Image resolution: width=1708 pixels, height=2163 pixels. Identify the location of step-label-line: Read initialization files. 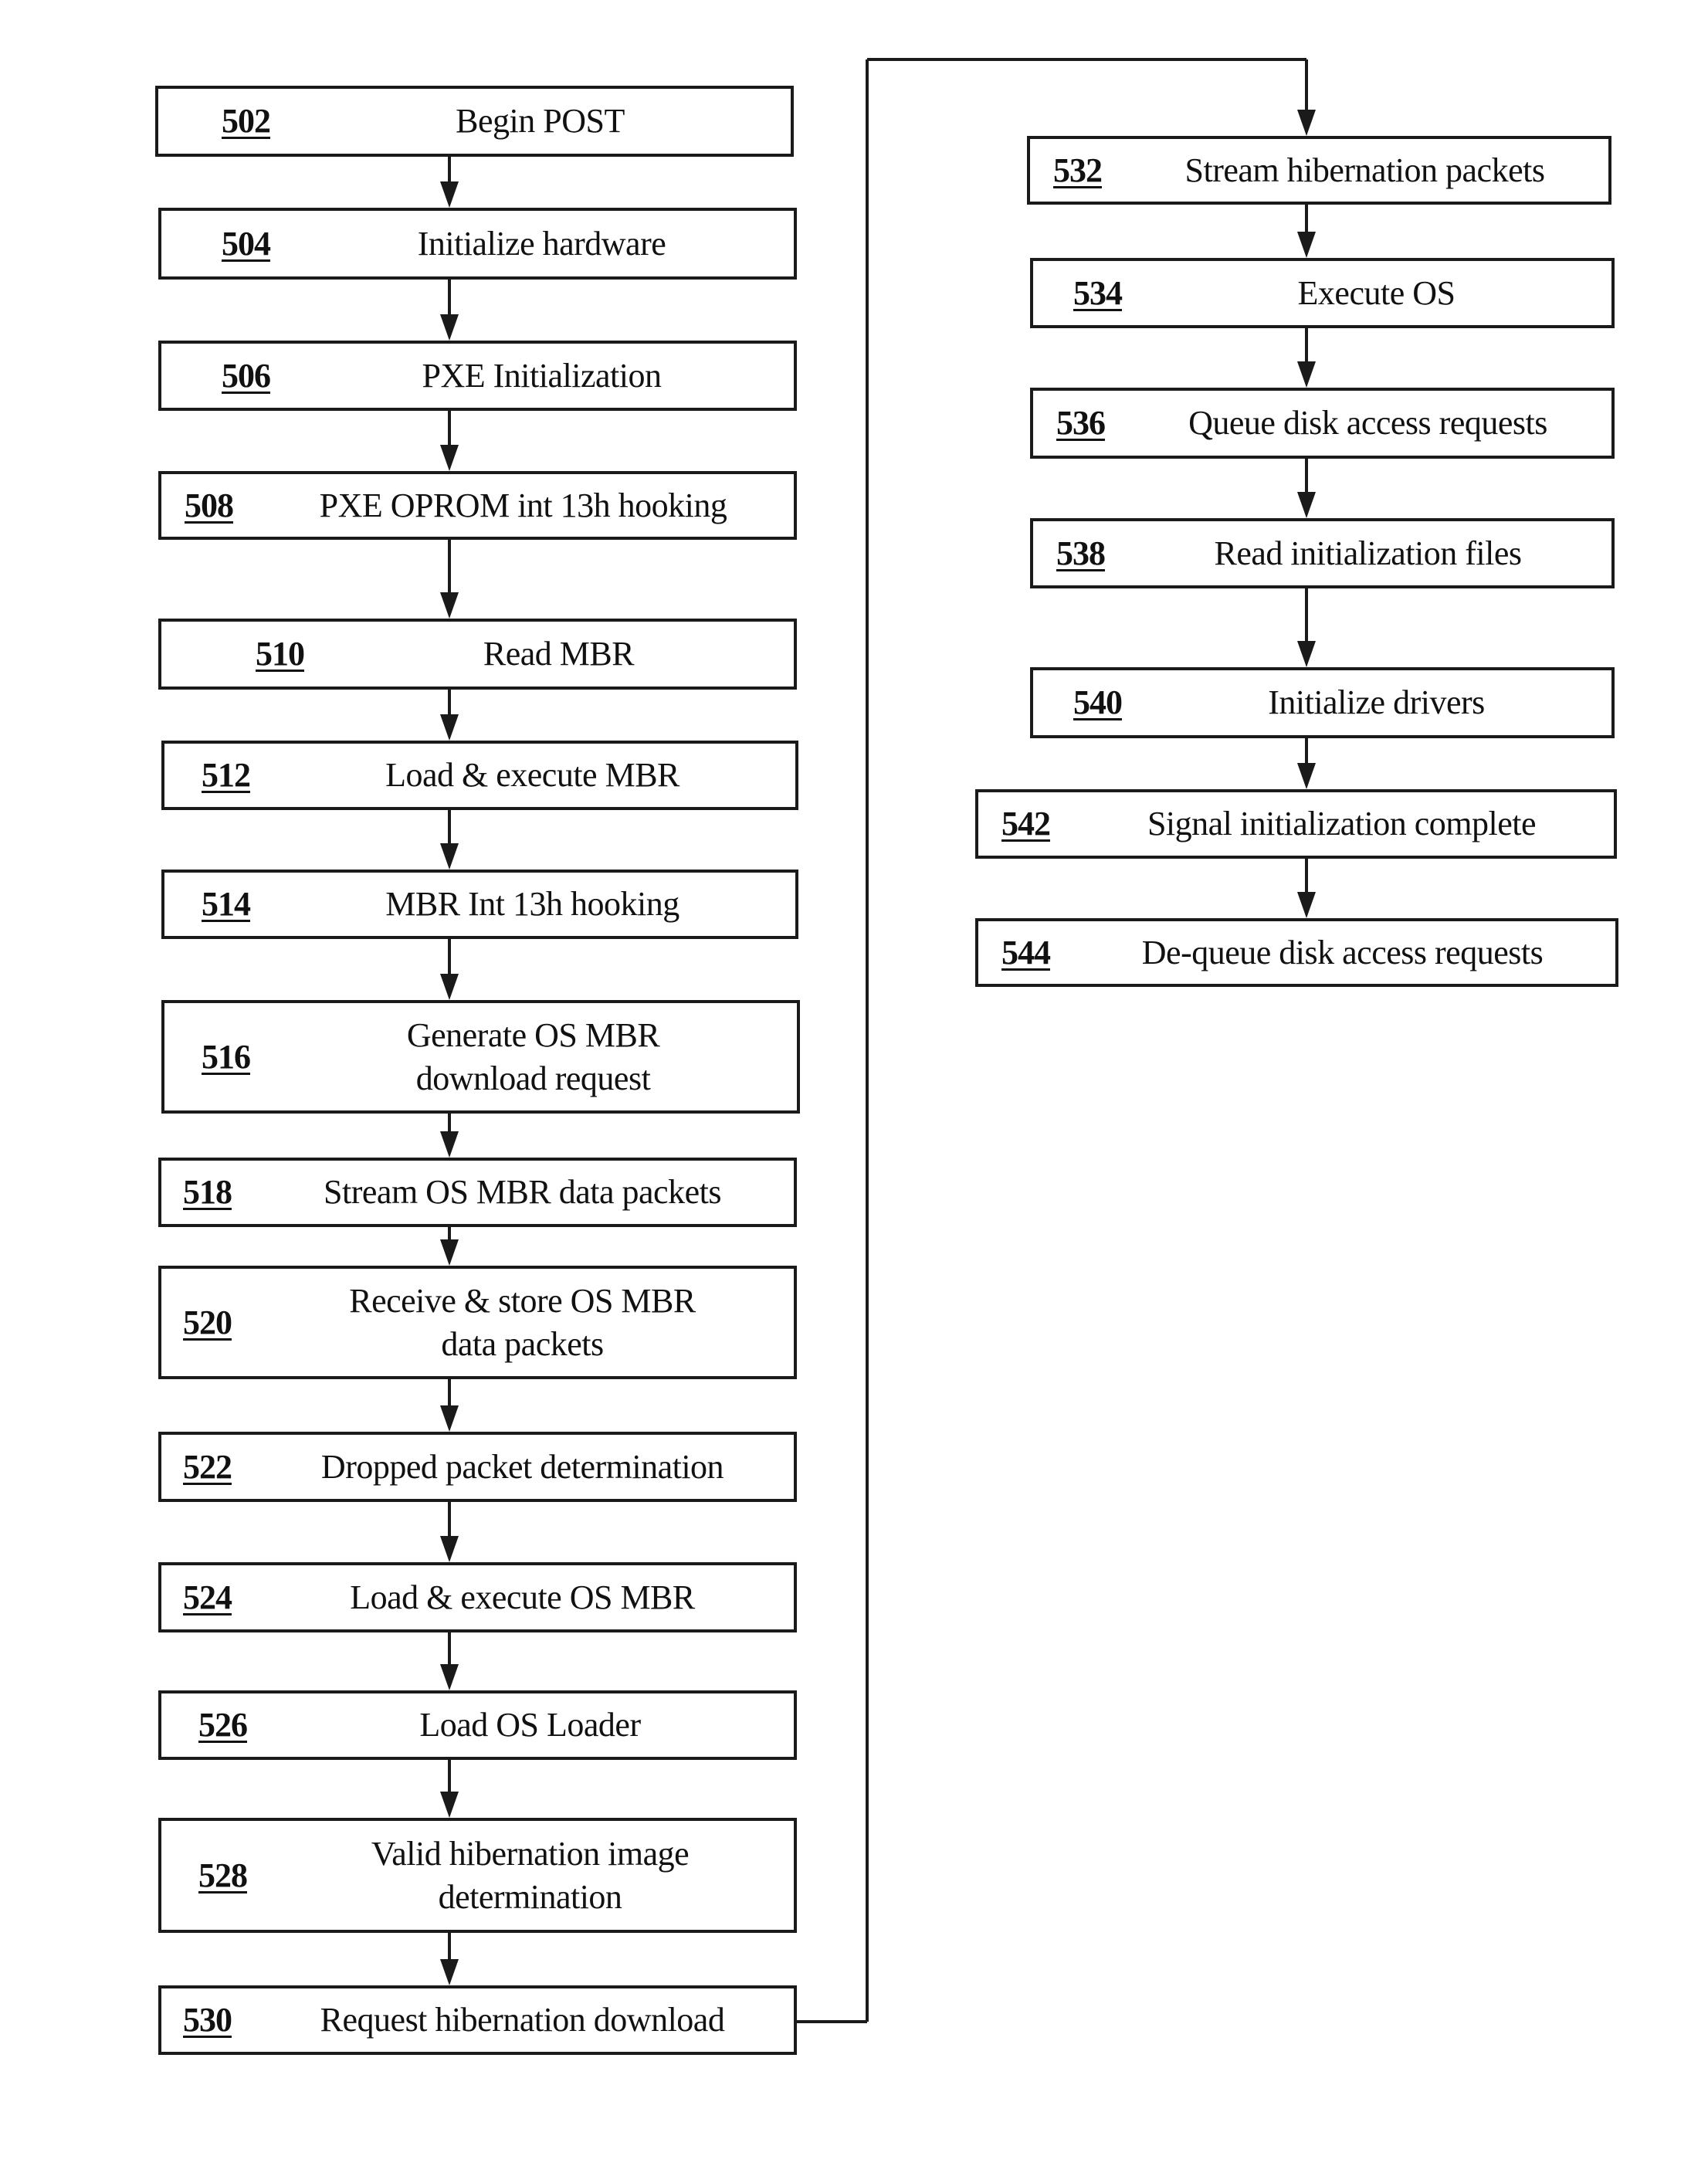
(1368, 553).